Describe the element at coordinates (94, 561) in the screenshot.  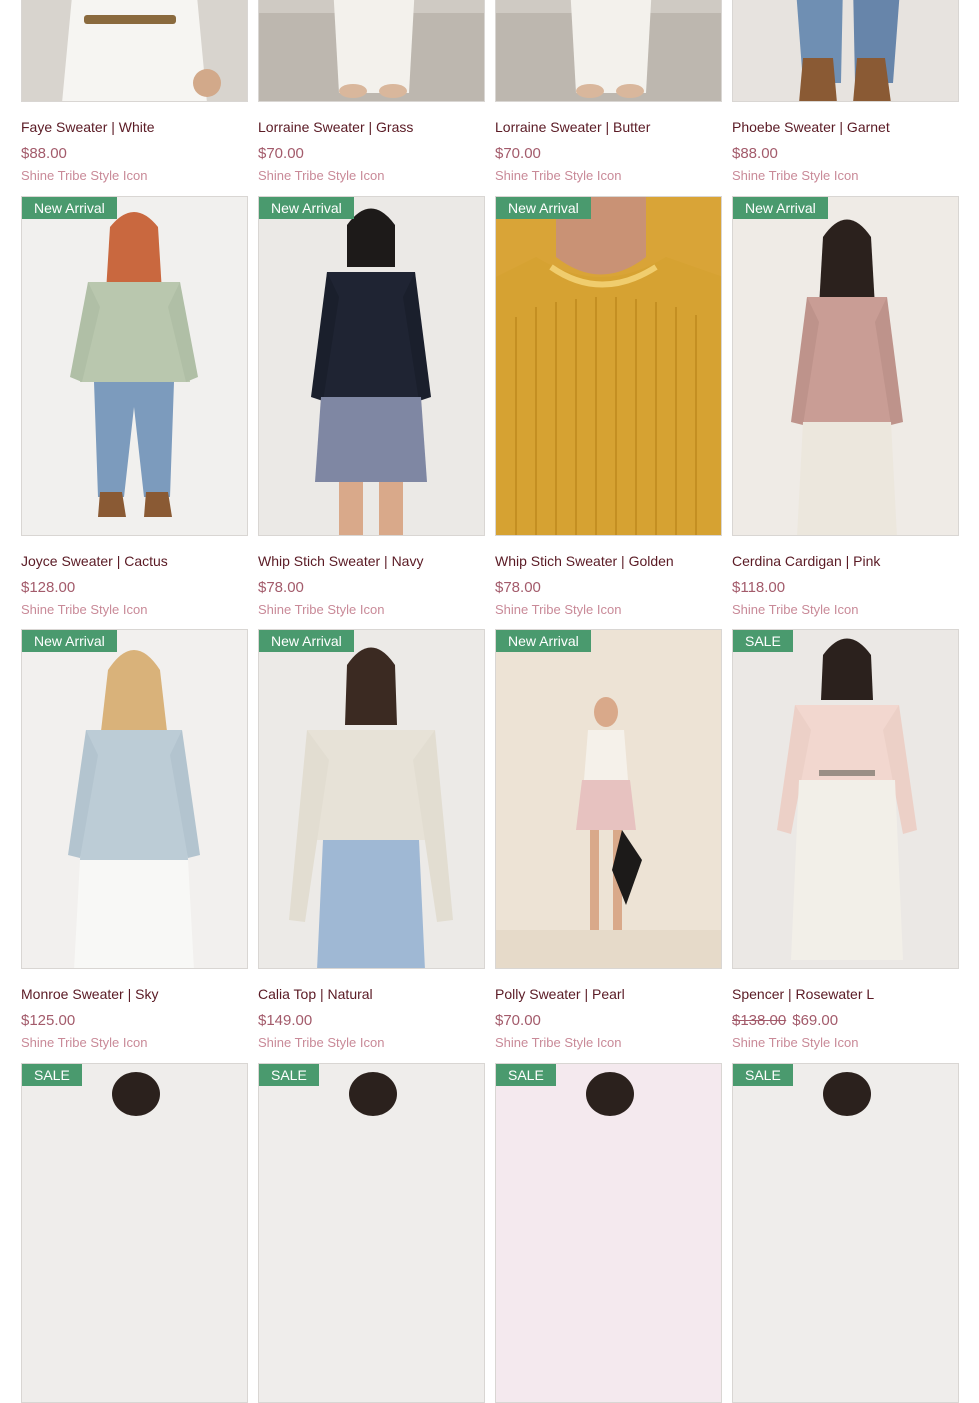
I see `product-title: Joyce Sweater | Cactus` at that location.